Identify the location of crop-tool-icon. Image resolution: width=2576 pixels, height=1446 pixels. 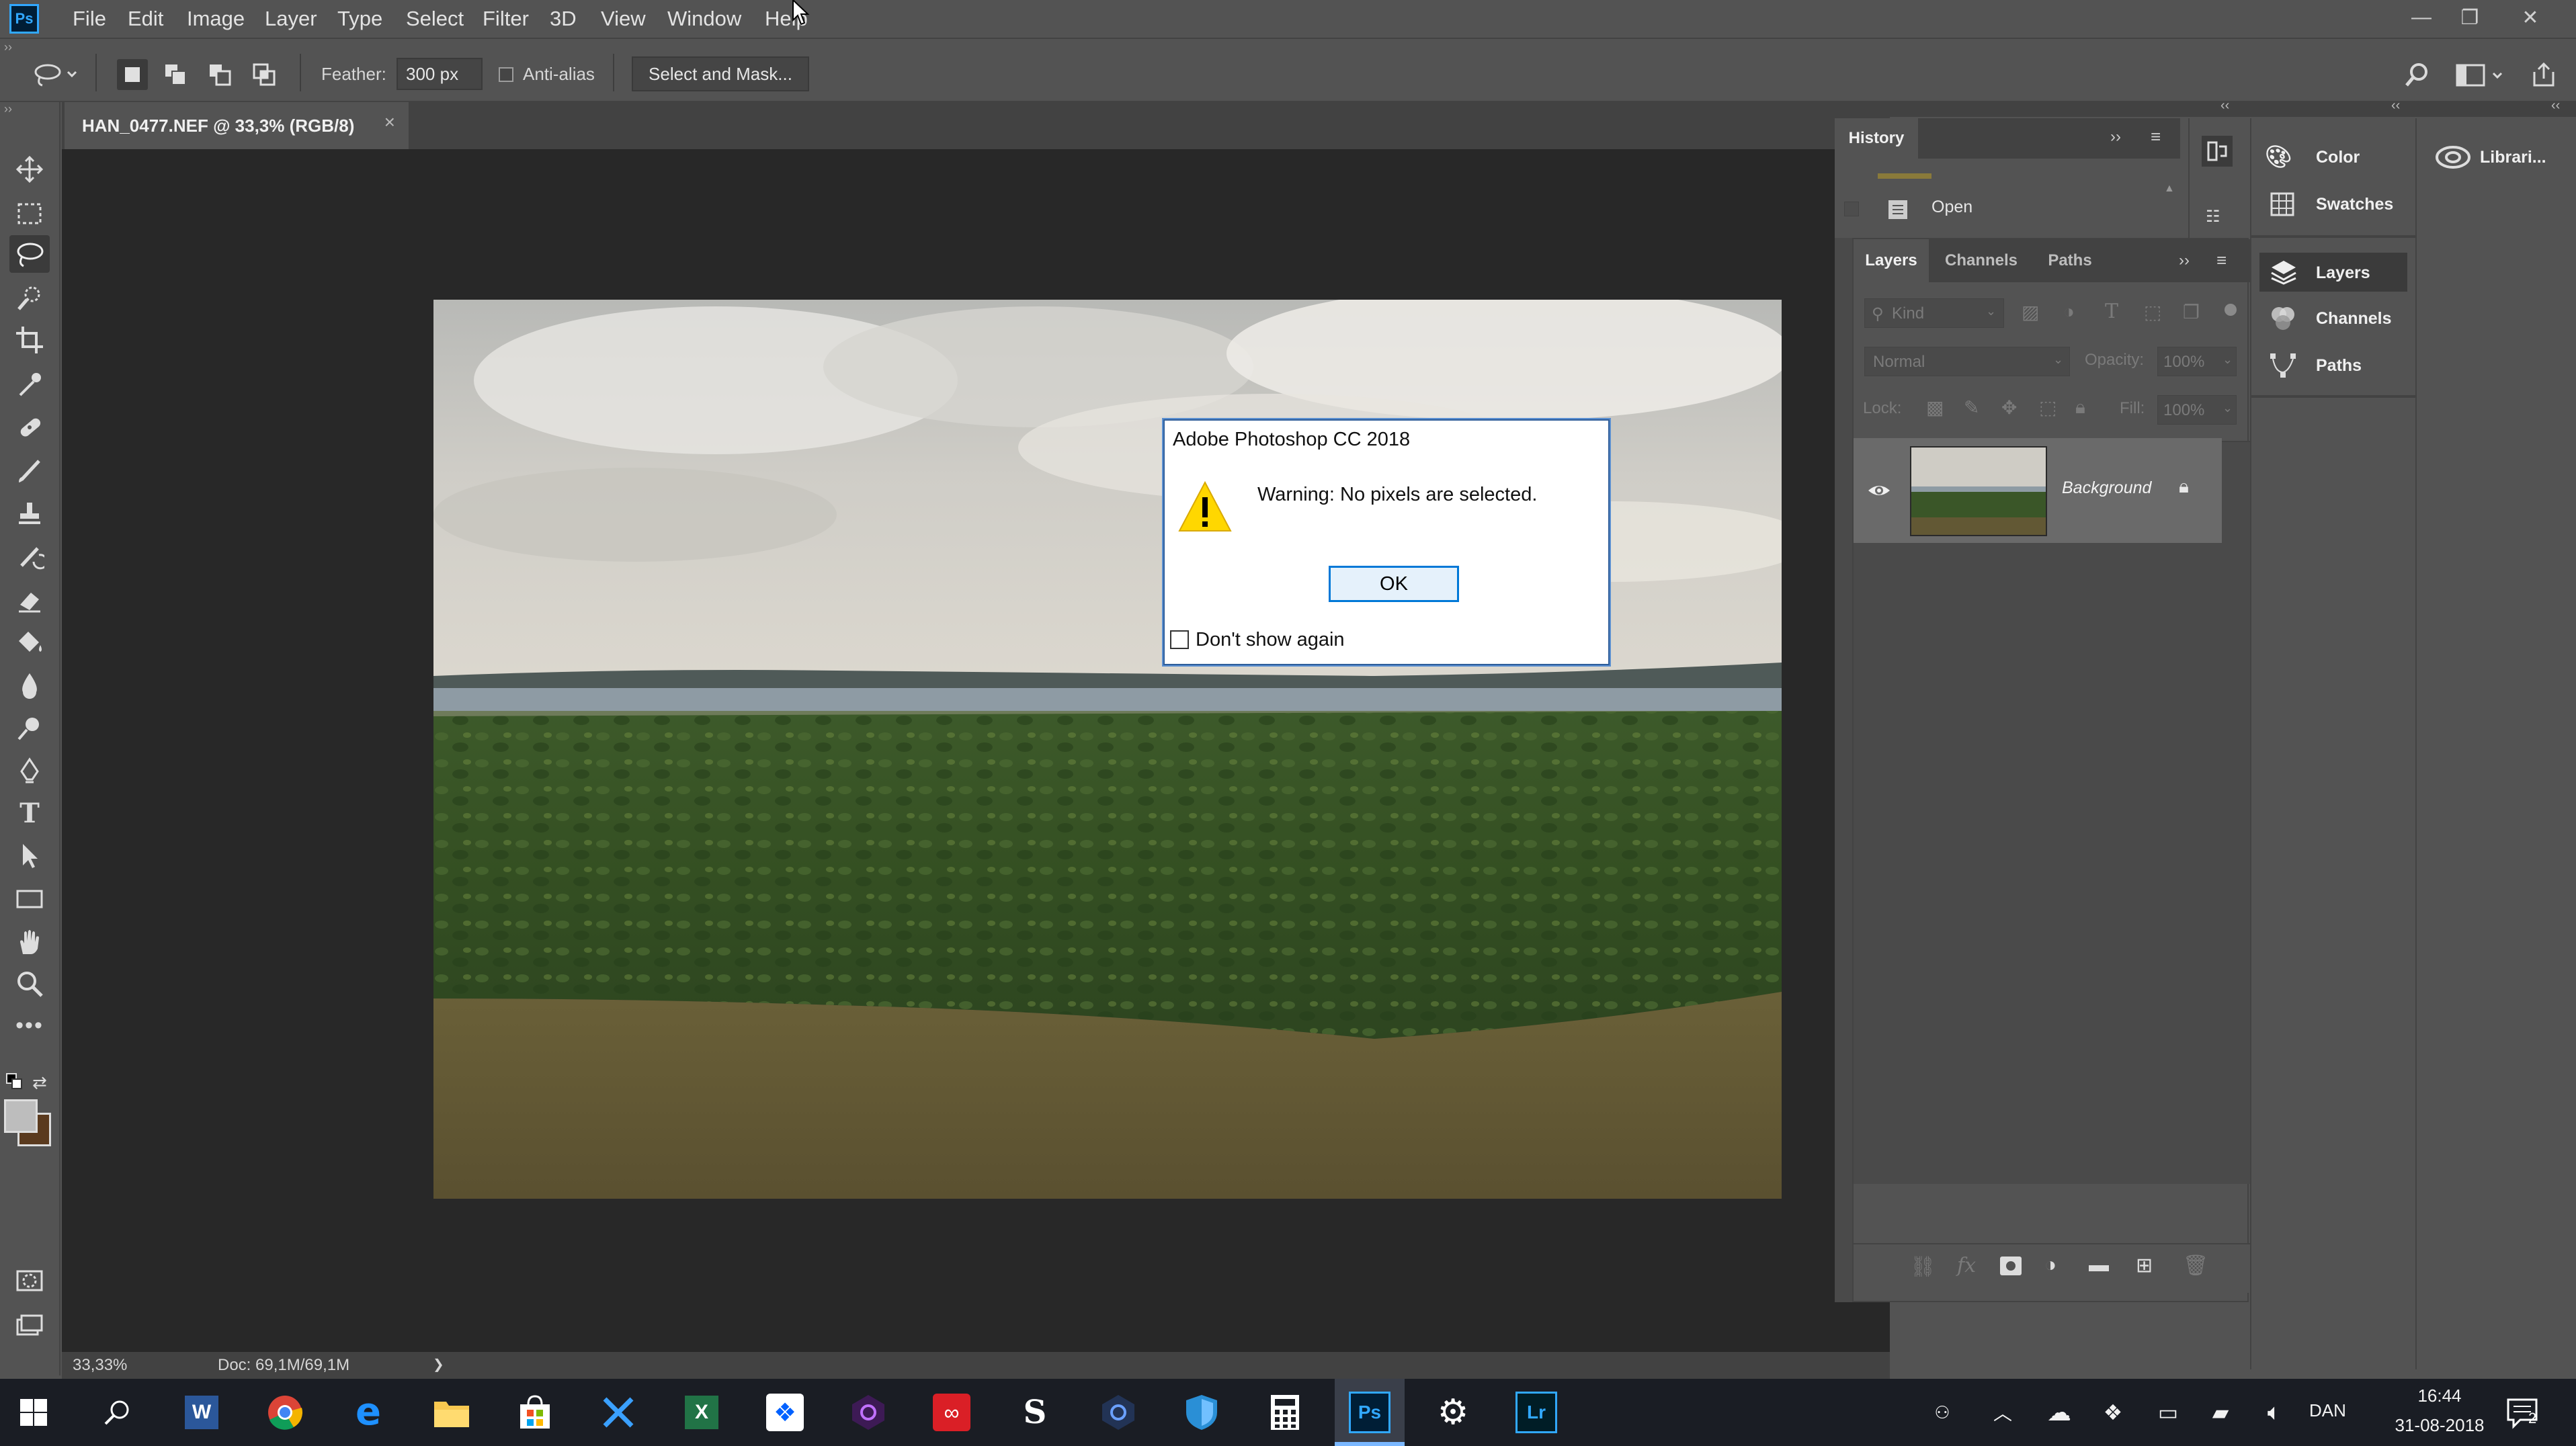
(29, 340).